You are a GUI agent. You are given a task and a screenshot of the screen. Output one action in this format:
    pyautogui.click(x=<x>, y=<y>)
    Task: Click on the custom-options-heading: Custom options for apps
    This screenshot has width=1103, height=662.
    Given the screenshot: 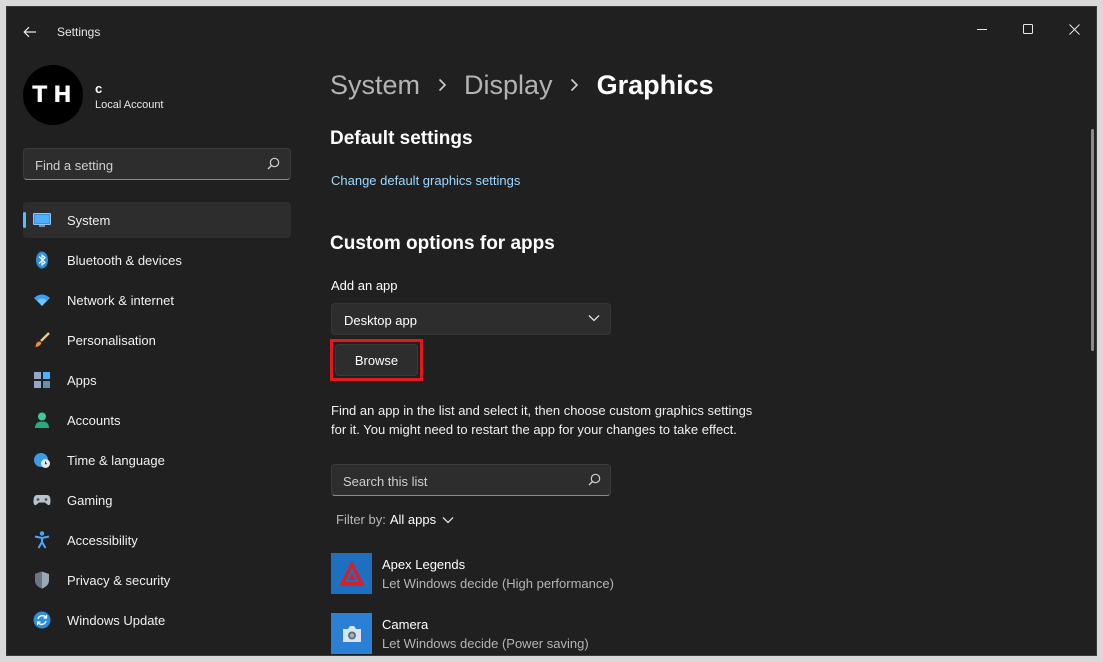 What is the action you would take?
    pyautogui.click(x=442, y=243)
    